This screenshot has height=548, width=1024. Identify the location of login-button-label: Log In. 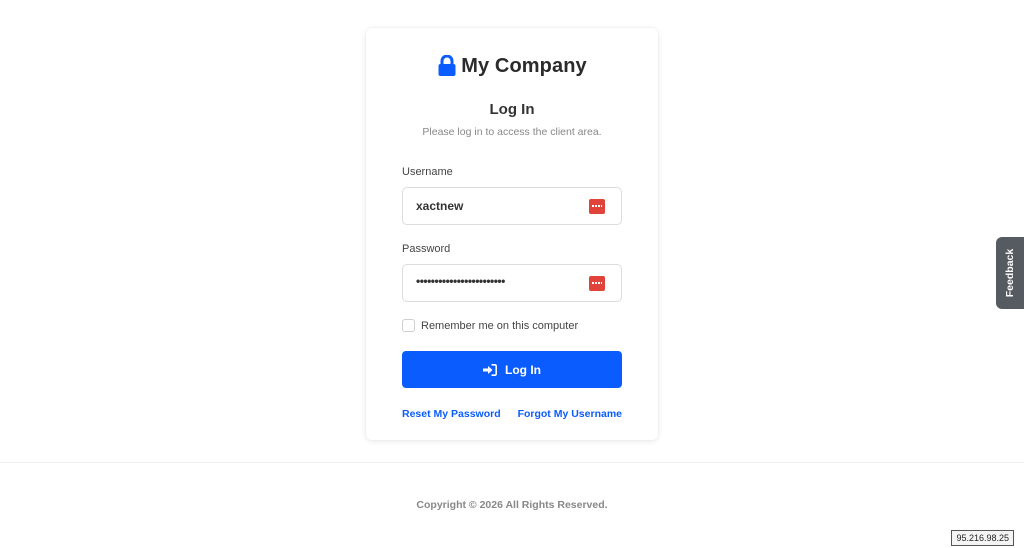
(523, 369).